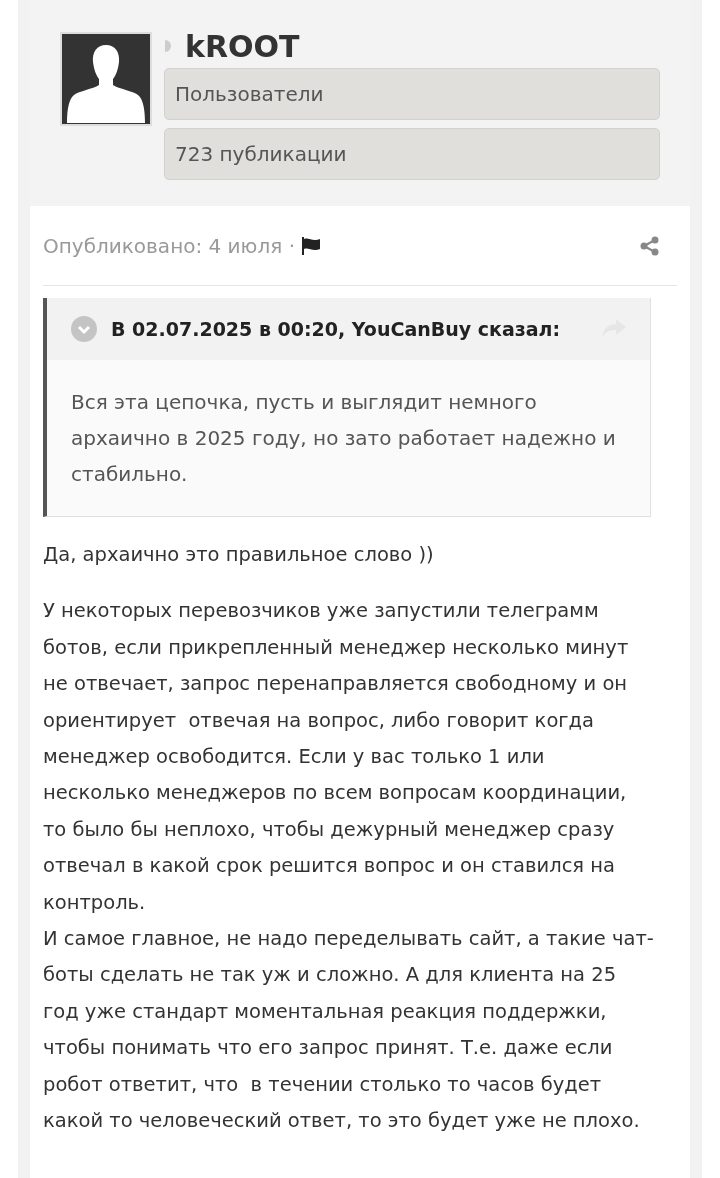 The image size is (720, 1178). Describe the element at coordinates (242, 46) in the screenshot. I see `author-name: kROOT` at that location.